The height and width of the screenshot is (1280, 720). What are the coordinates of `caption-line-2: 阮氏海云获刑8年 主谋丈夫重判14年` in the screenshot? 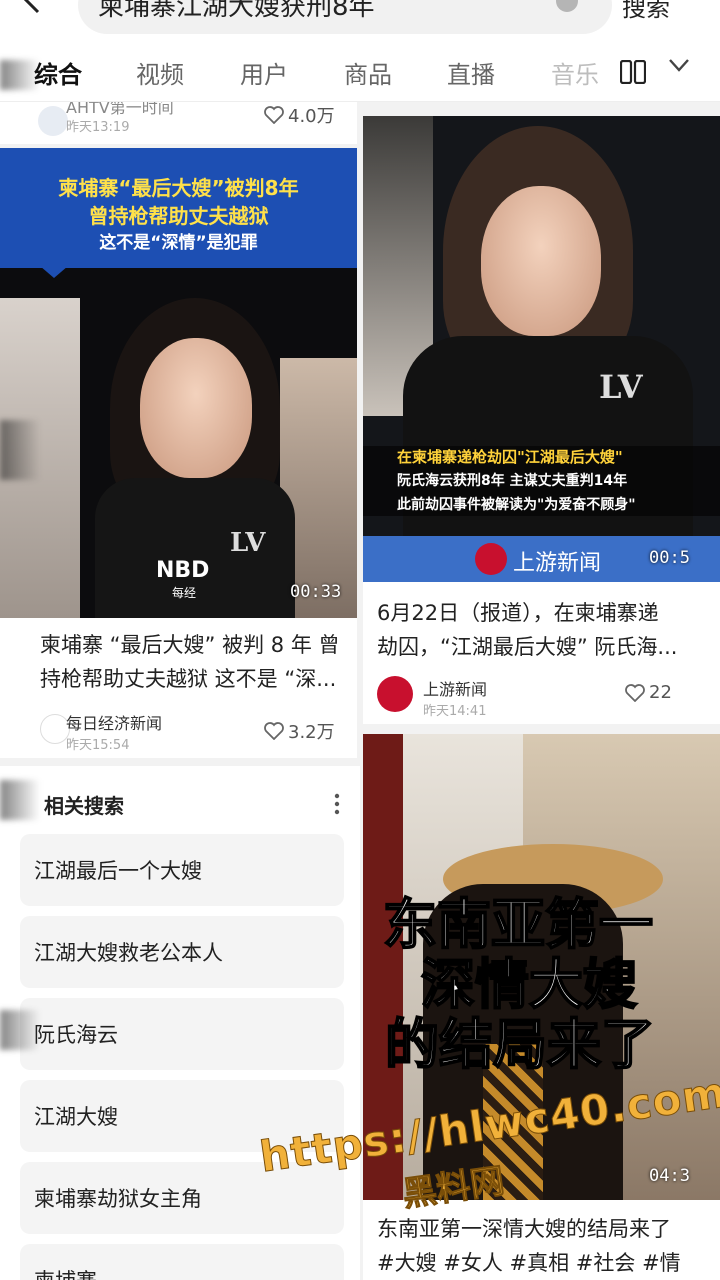 It's located at (512, 481).